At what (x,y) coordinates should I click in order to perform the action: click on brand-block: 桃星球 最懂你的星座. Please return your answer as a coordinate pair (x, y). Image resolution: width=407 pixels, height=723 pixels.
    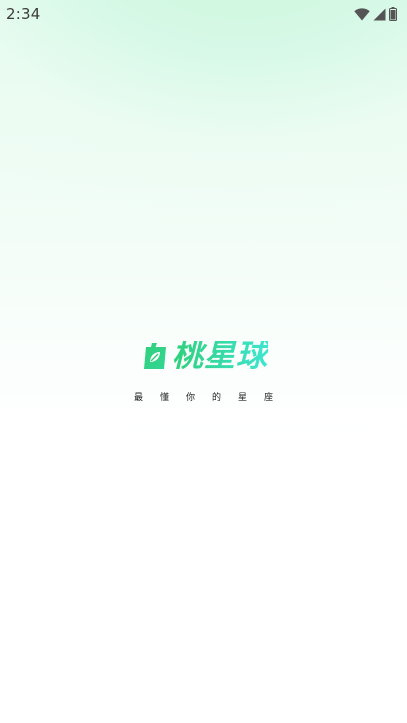
    Looking at the image, I should click on (203, 371).